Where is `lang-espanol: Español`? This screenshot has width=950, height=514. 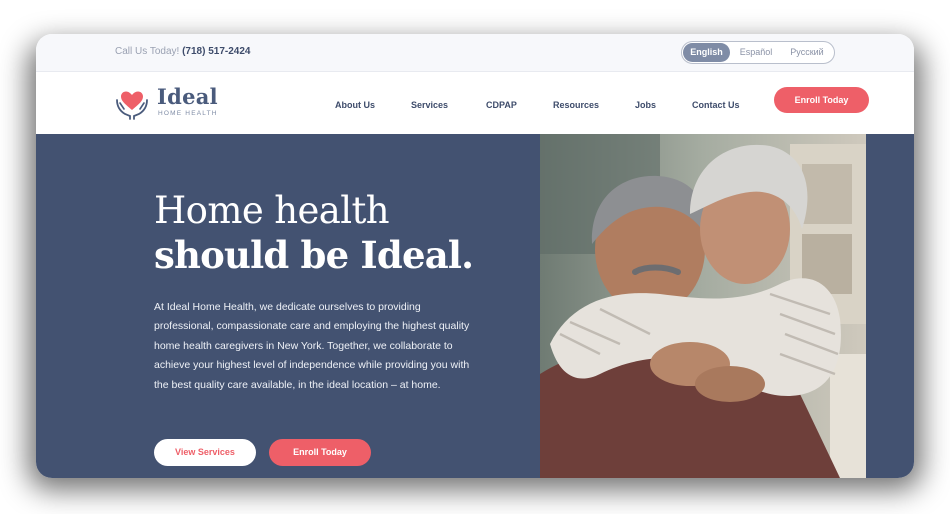
lang-espanol: Español is located at coordinates (756, 52).